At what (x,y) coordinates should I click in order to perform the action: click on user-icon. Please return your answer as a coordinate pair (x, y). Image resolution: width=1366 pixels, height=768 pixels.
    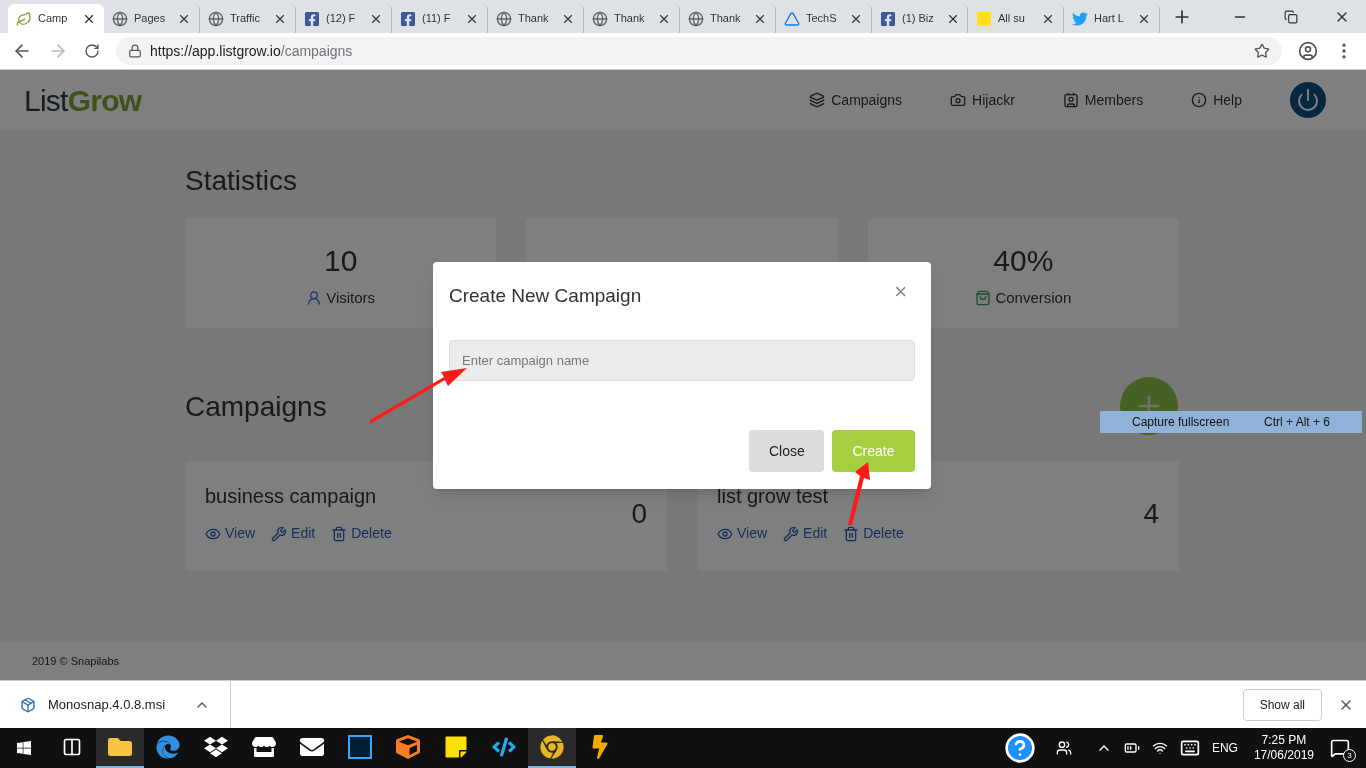
    Looking at the image, I should click on (314, 298).